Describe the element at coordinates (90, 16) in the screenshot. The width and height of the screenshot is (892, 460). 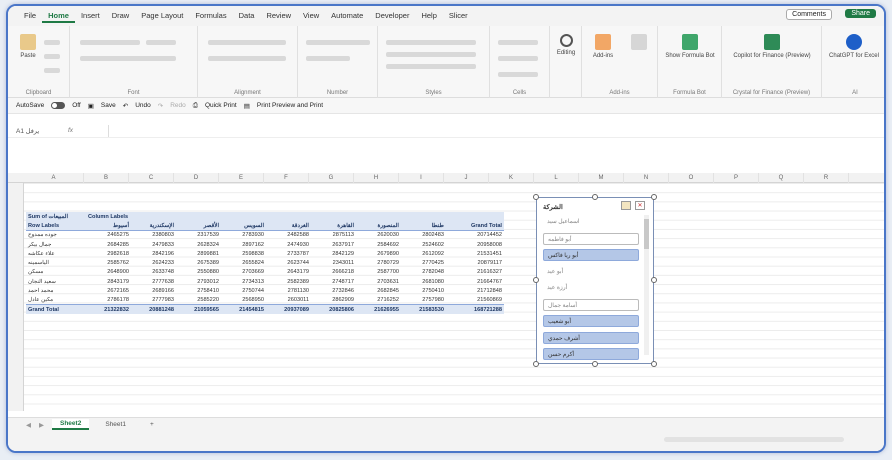
I see `menu-insert: Insert` at that location.